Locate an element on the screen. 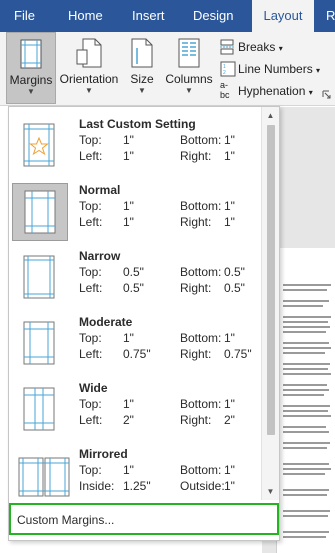 This screenshot has width=335, height=553. columns-button: Columns ▼ is located at coordinates (189, 68).